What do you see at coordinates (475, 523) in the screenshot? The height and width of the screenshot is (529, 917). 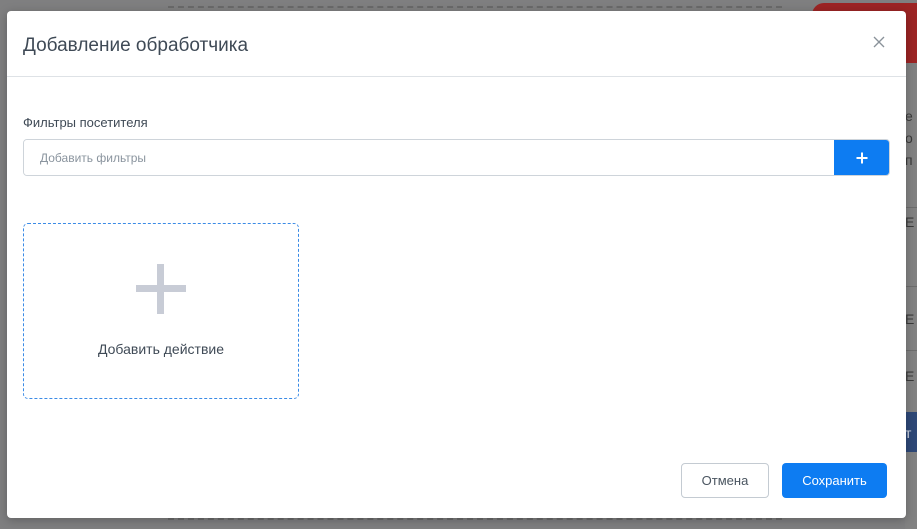 I see `background-dashed-area-bottom` at bounding box center [475, 523].